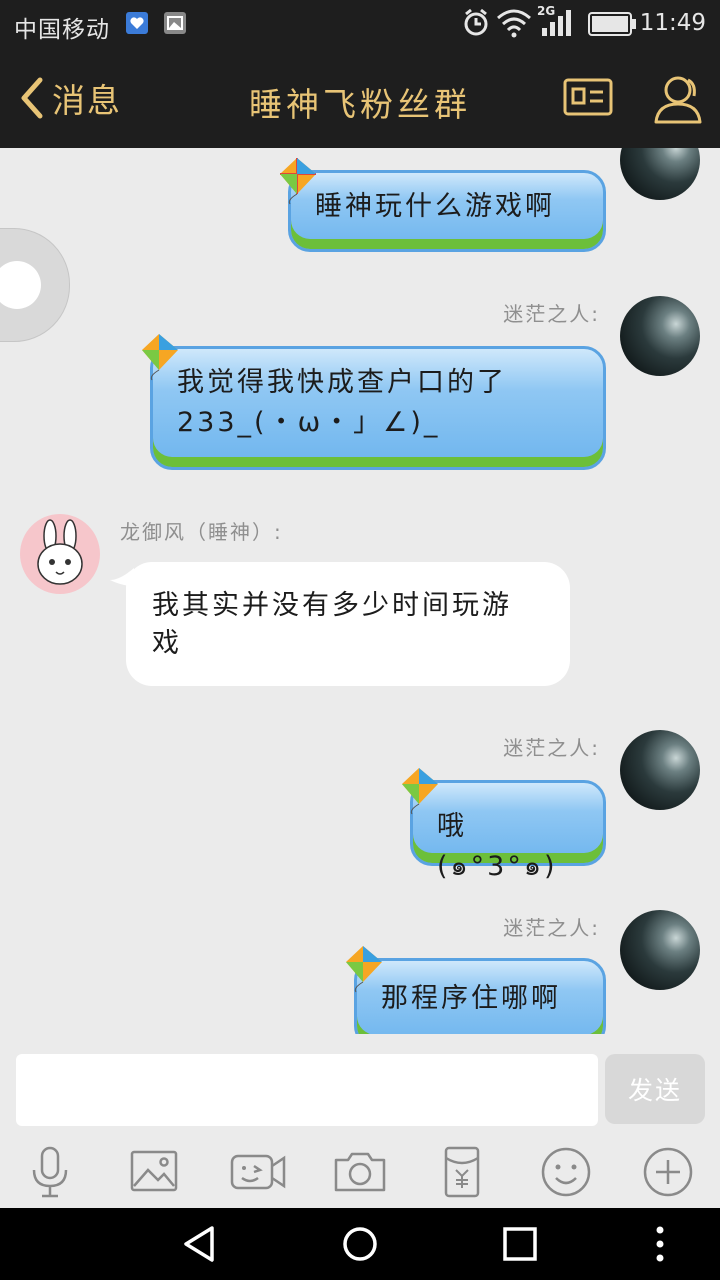 Image resolution: width=720 pixels, height=1280 pixels. I want to click on floating-assistive-button, so click(35, 285).